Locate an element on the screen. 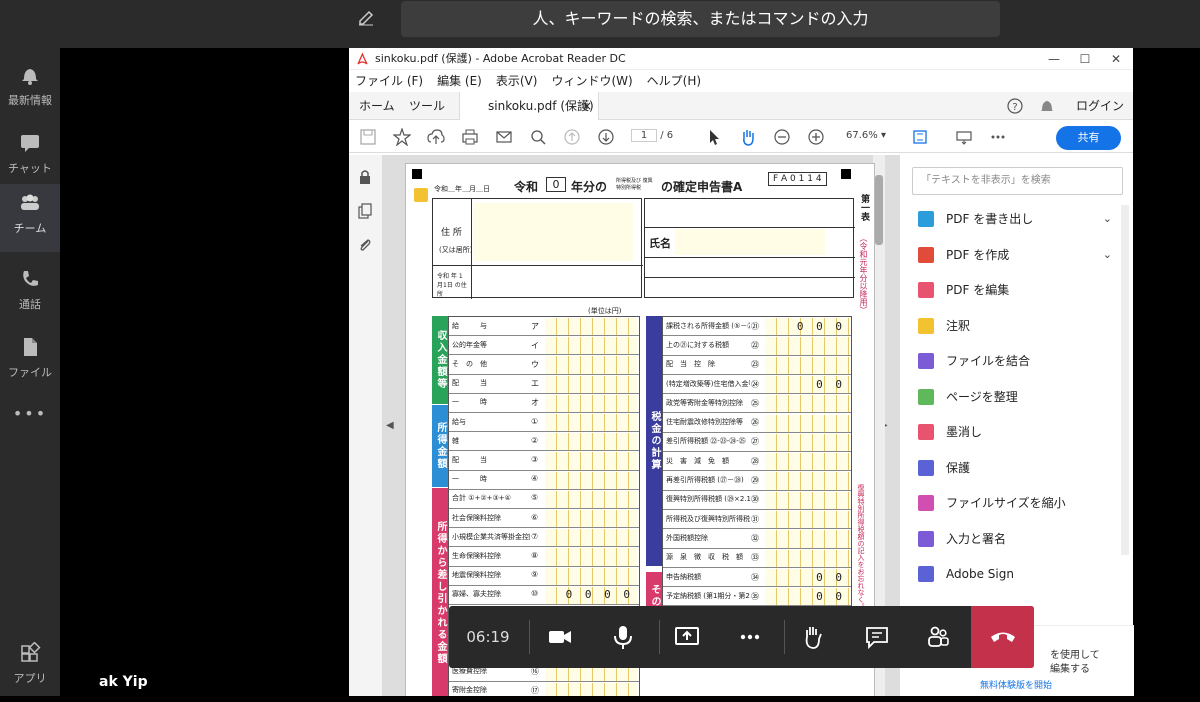  comment-note-icon is located at coordinates (421, 195).